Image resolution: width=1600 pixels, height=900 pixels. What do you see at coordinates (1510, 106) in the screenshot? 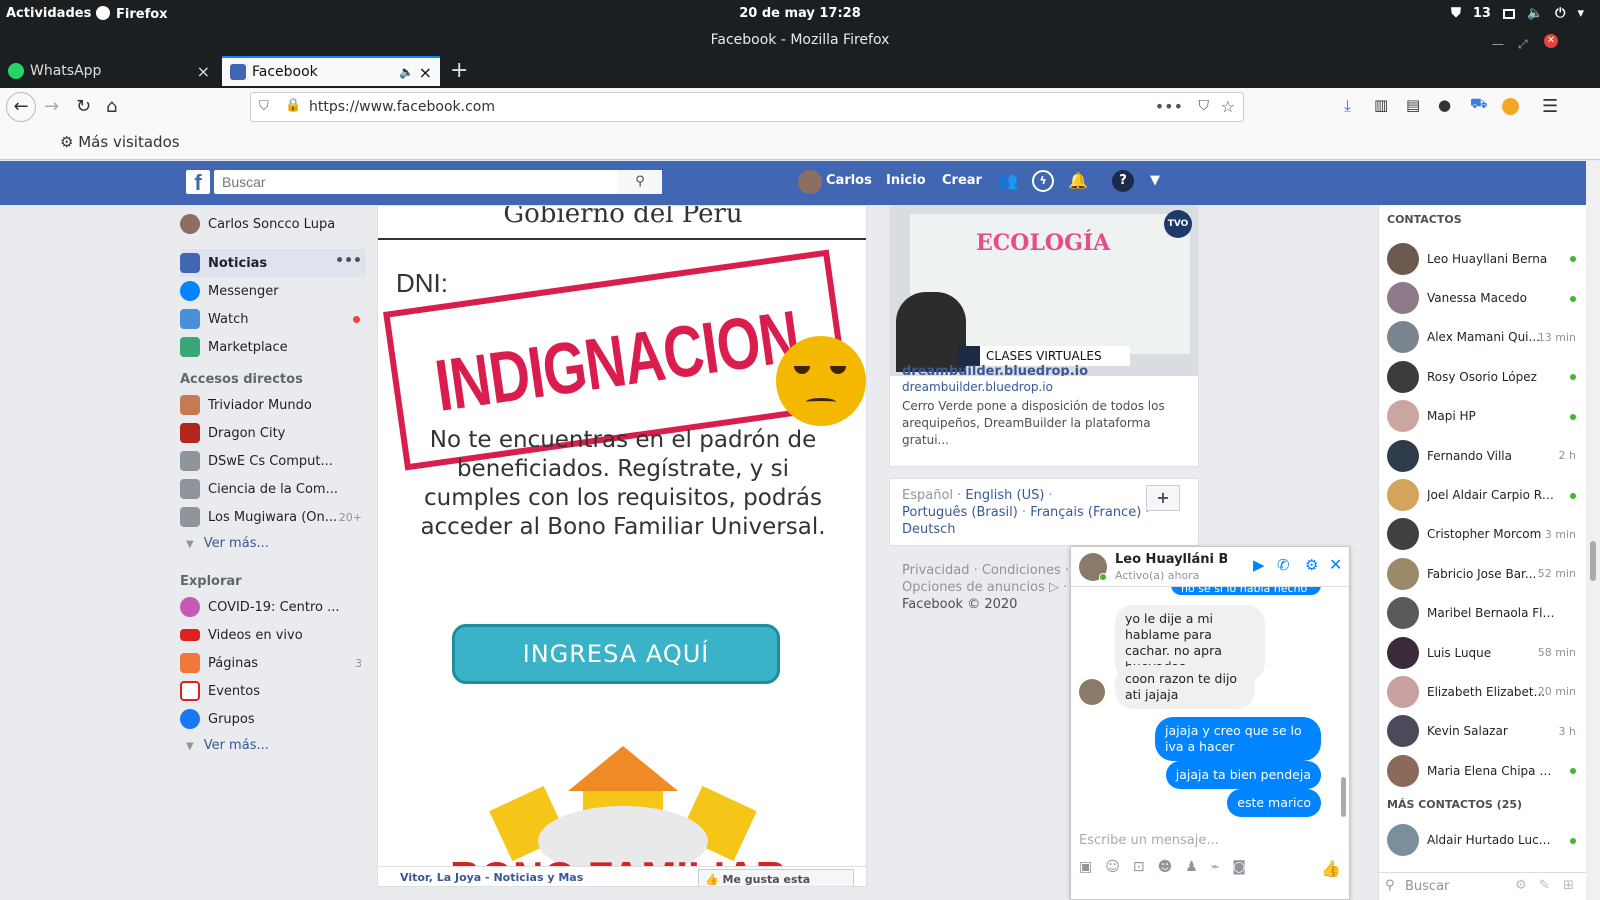
I see `extension-icon` at bounding box center [1510, 106].